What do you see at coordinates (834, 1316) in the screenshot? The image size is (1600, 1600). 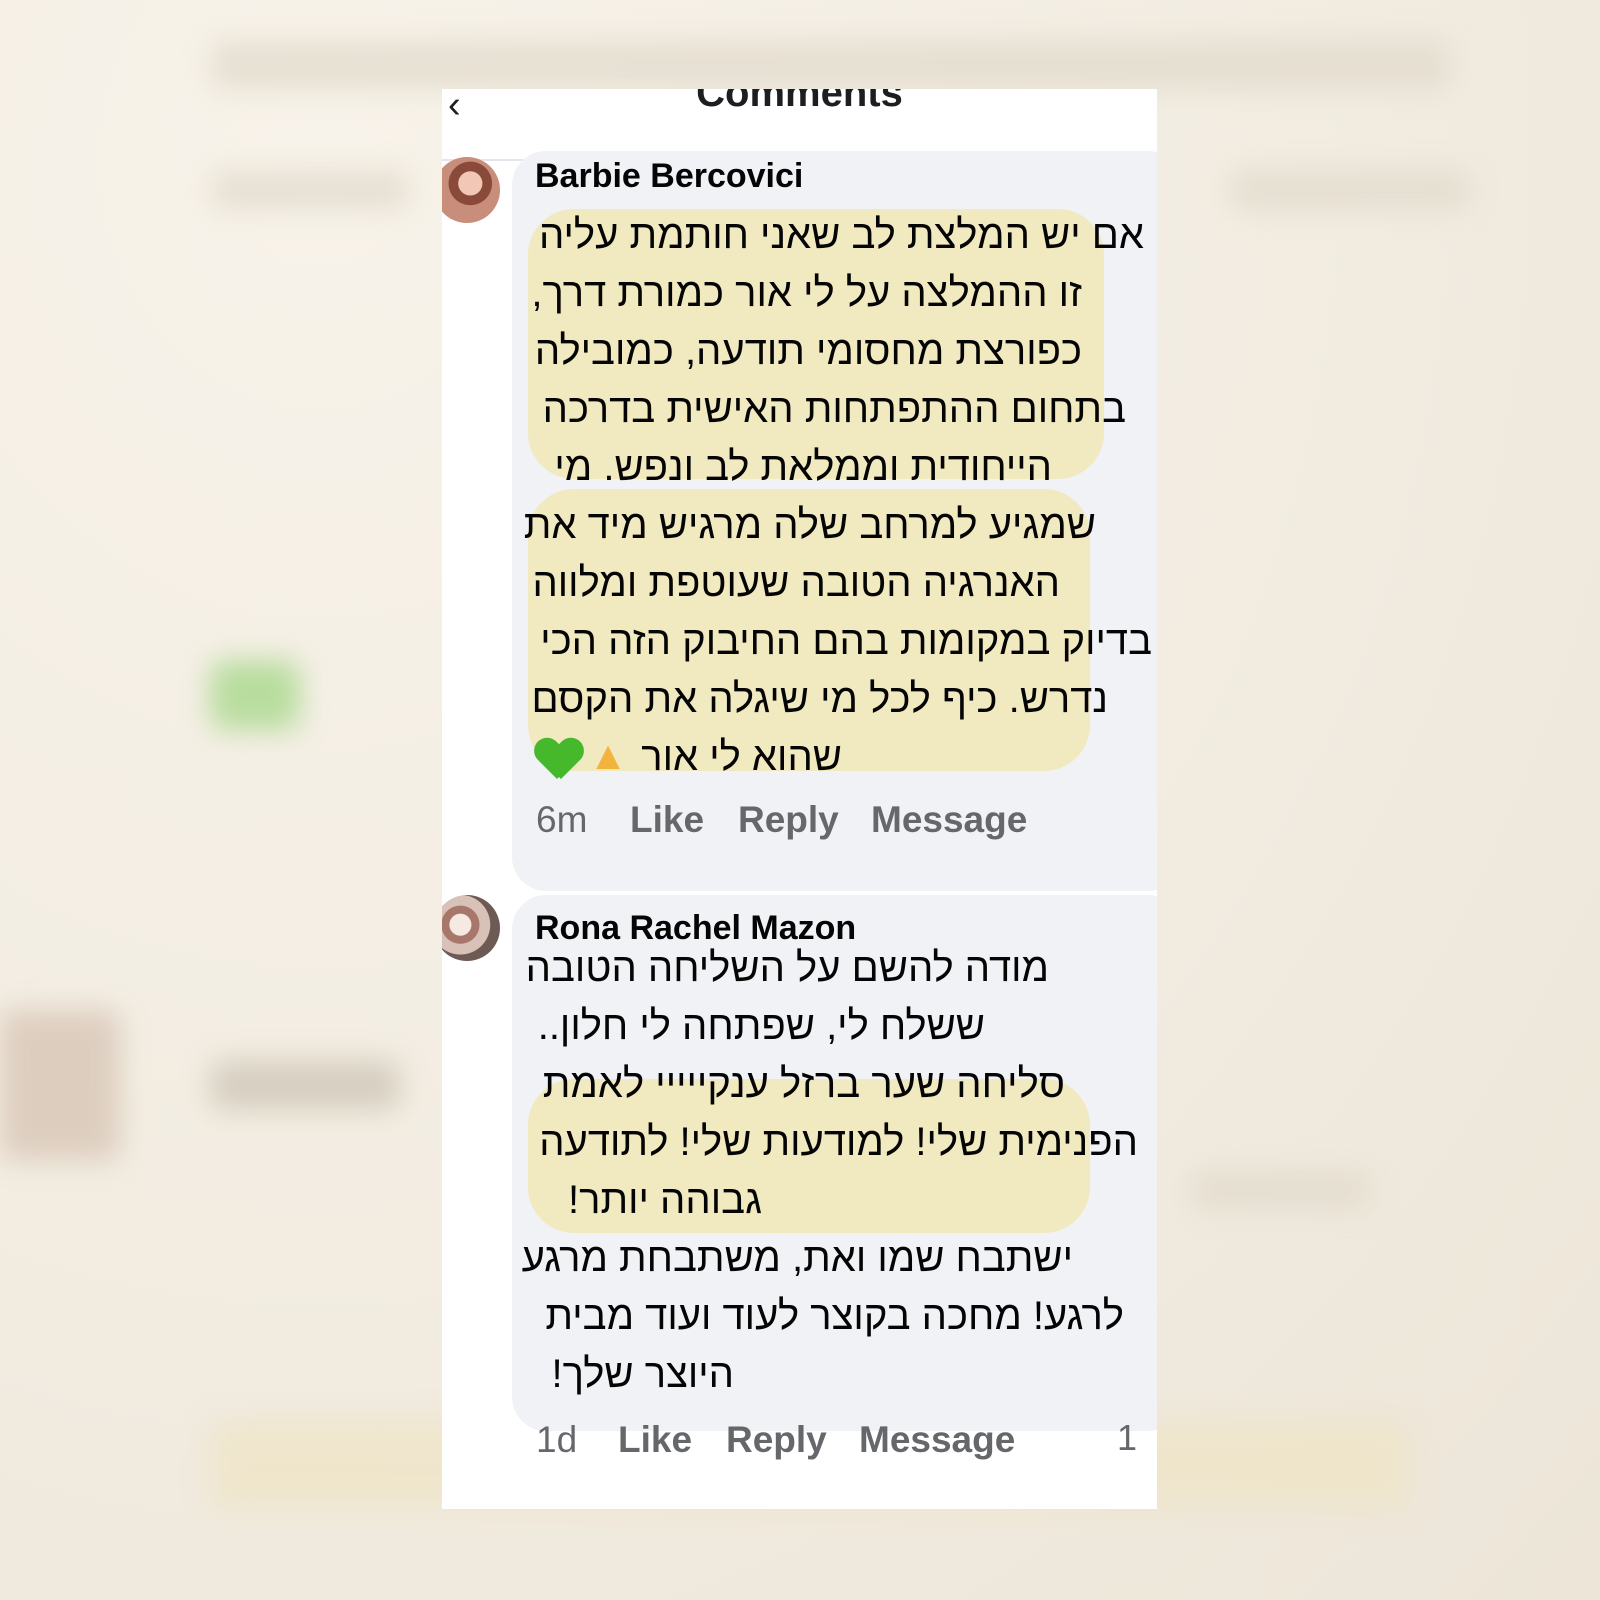 I see `comment-line: לרגע! מחכה בקוצר לעוד ועוד מבית` at bounding box center [834, 1316].